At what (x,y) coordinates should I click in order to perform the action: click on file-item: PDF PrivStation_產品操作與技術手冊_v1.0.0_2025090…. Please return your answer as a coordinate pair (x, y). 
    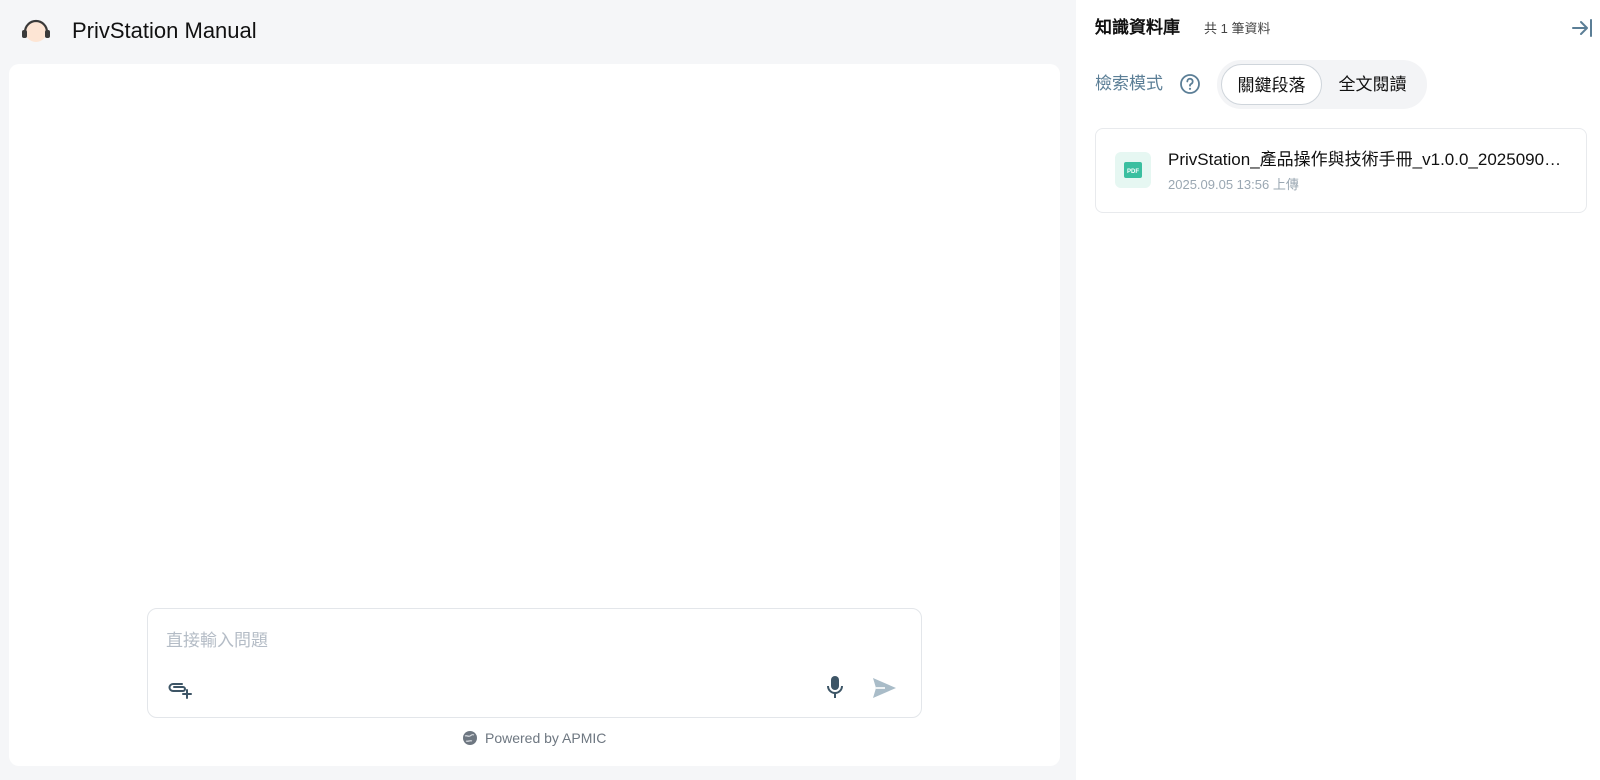
    Looking at the image, I should click on (1341, 170).